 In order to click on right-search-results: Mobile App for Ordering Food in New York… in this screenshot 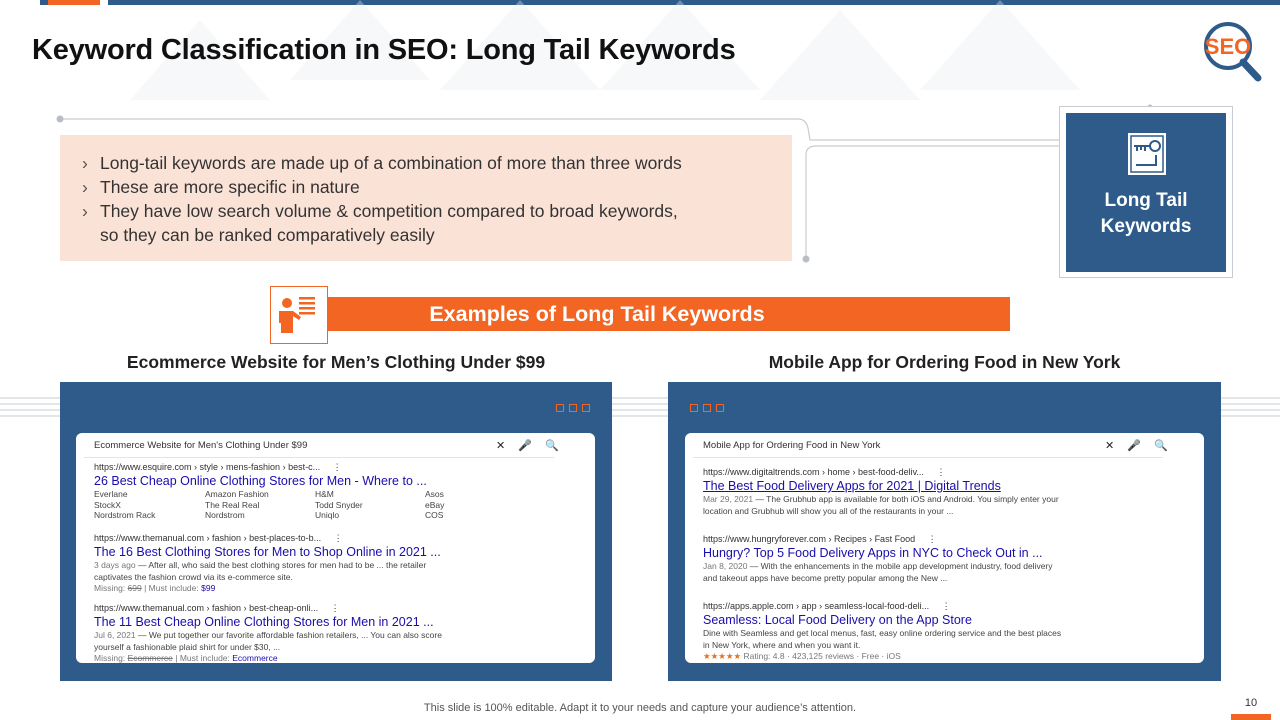, I will do `click(944, 548)`.